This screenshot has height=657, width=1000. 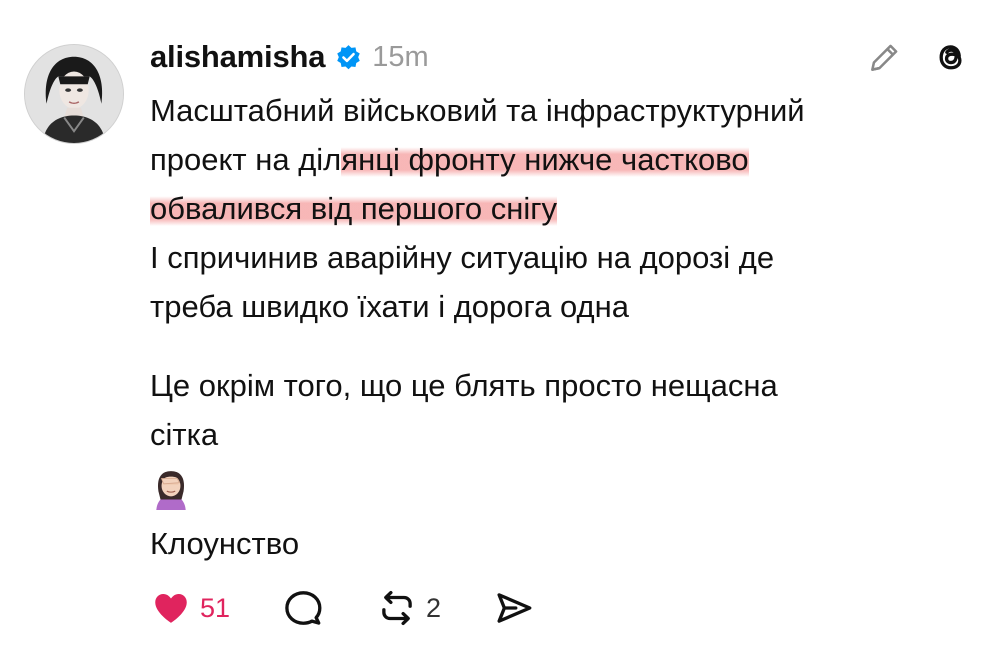 I want to click on repost-count: 2, so click(x=434, y=607).